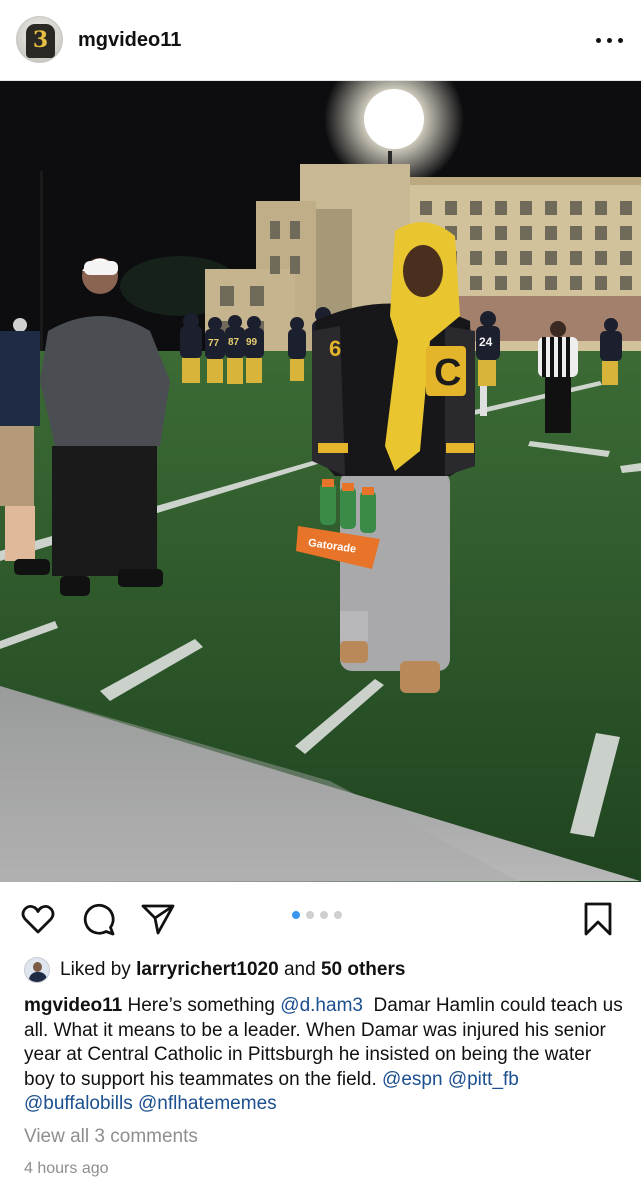  I want to click on likes-count: 50 others, so click(363, 970).